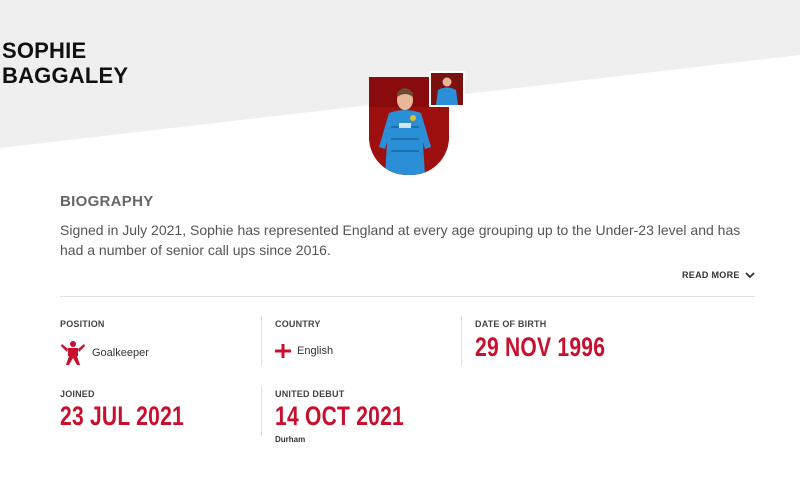  I want to click on date-of-birth-label: DATE OF BIRTH, so click(511, 324).